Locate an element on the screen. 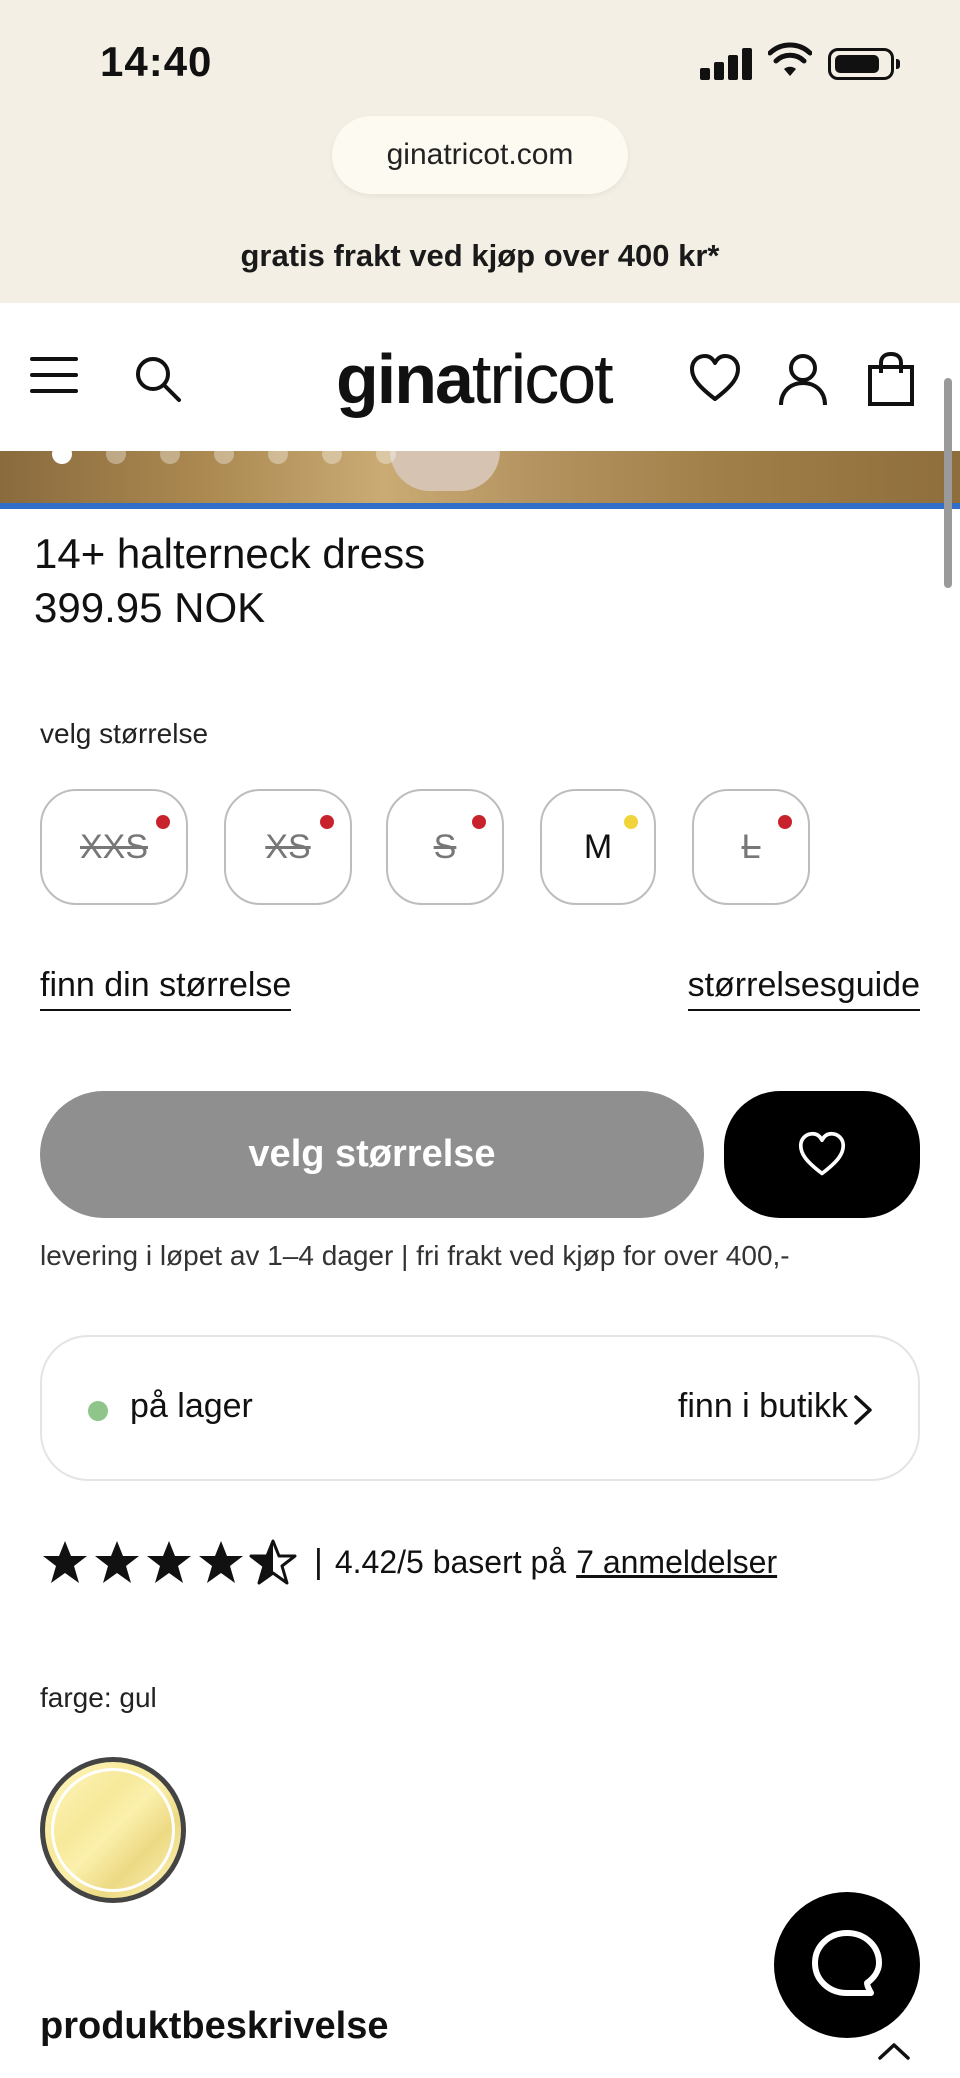  rating-summary: | 4.42/5 basert på 7 anmeldelser is located at coordinates (408, 1562).